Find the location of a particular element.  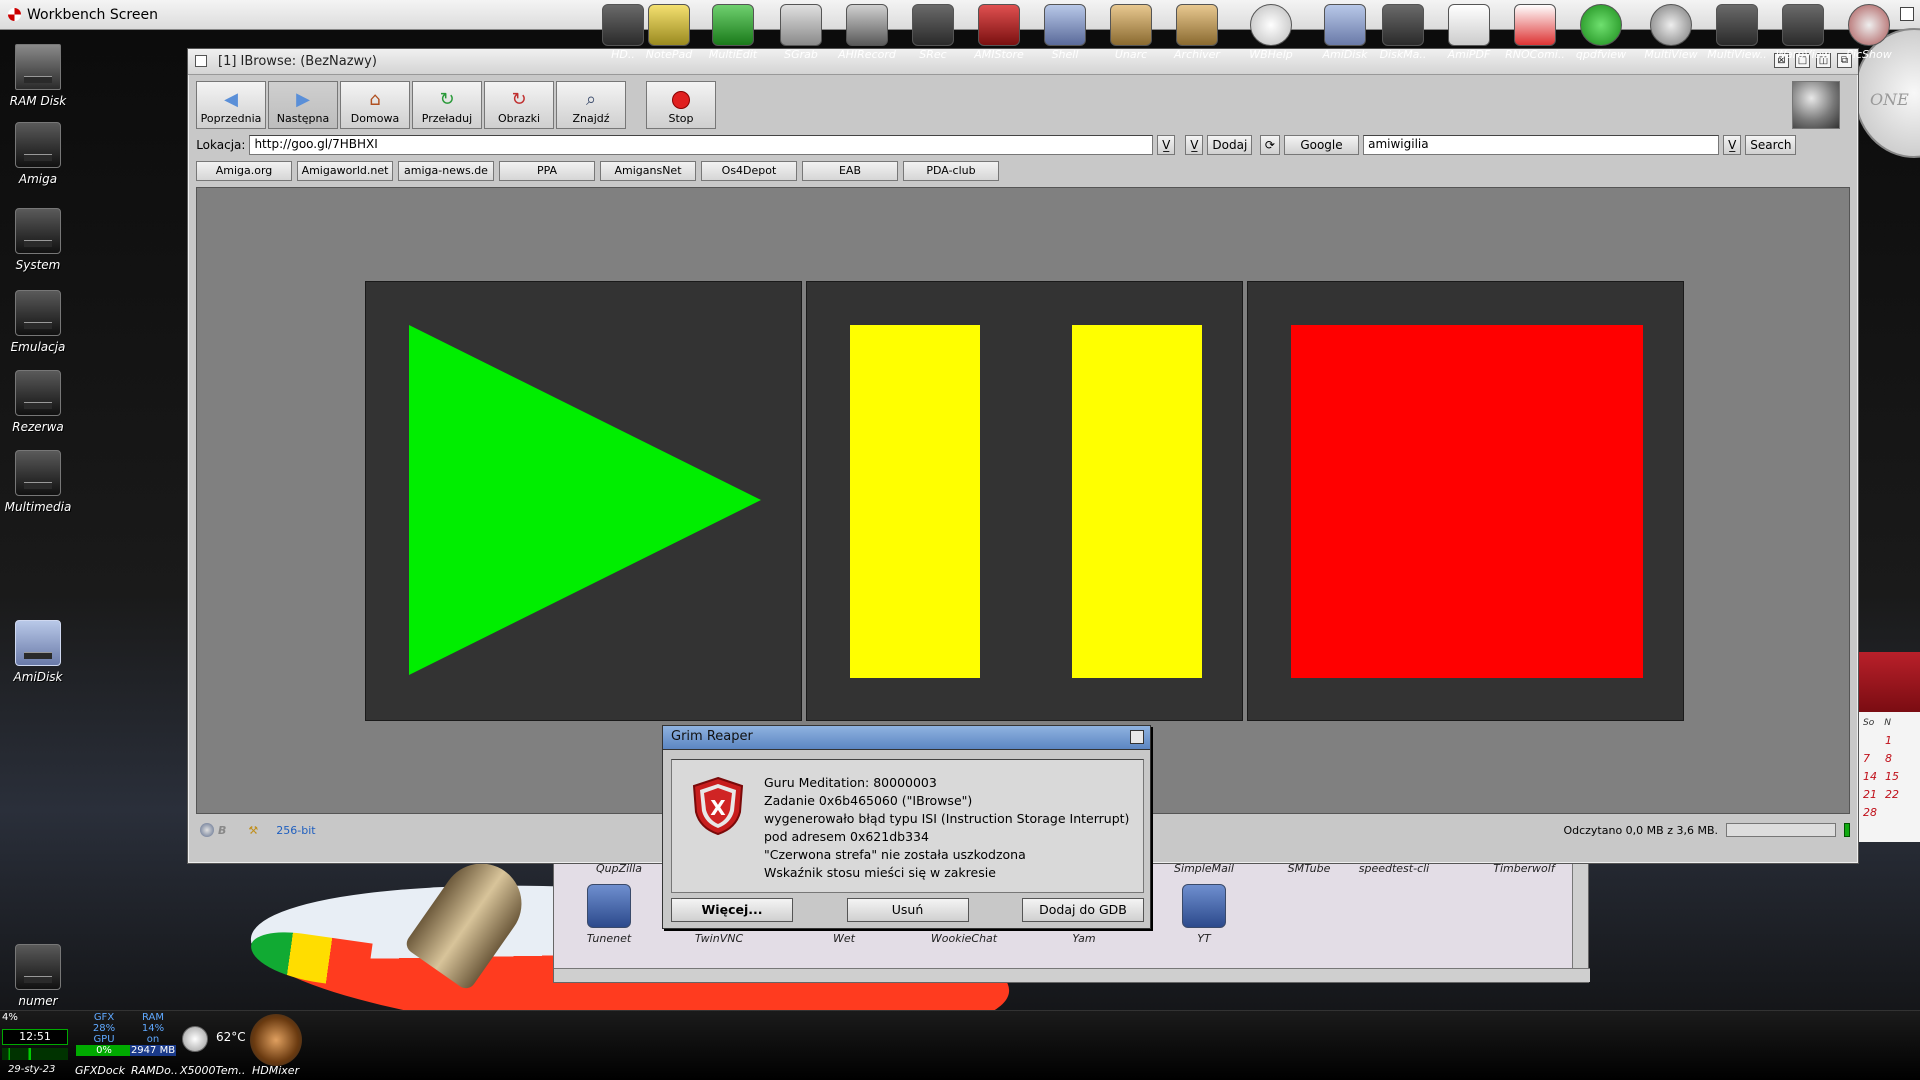

drawer-vertical-scrollbar is located at coordinates (1580, 916).